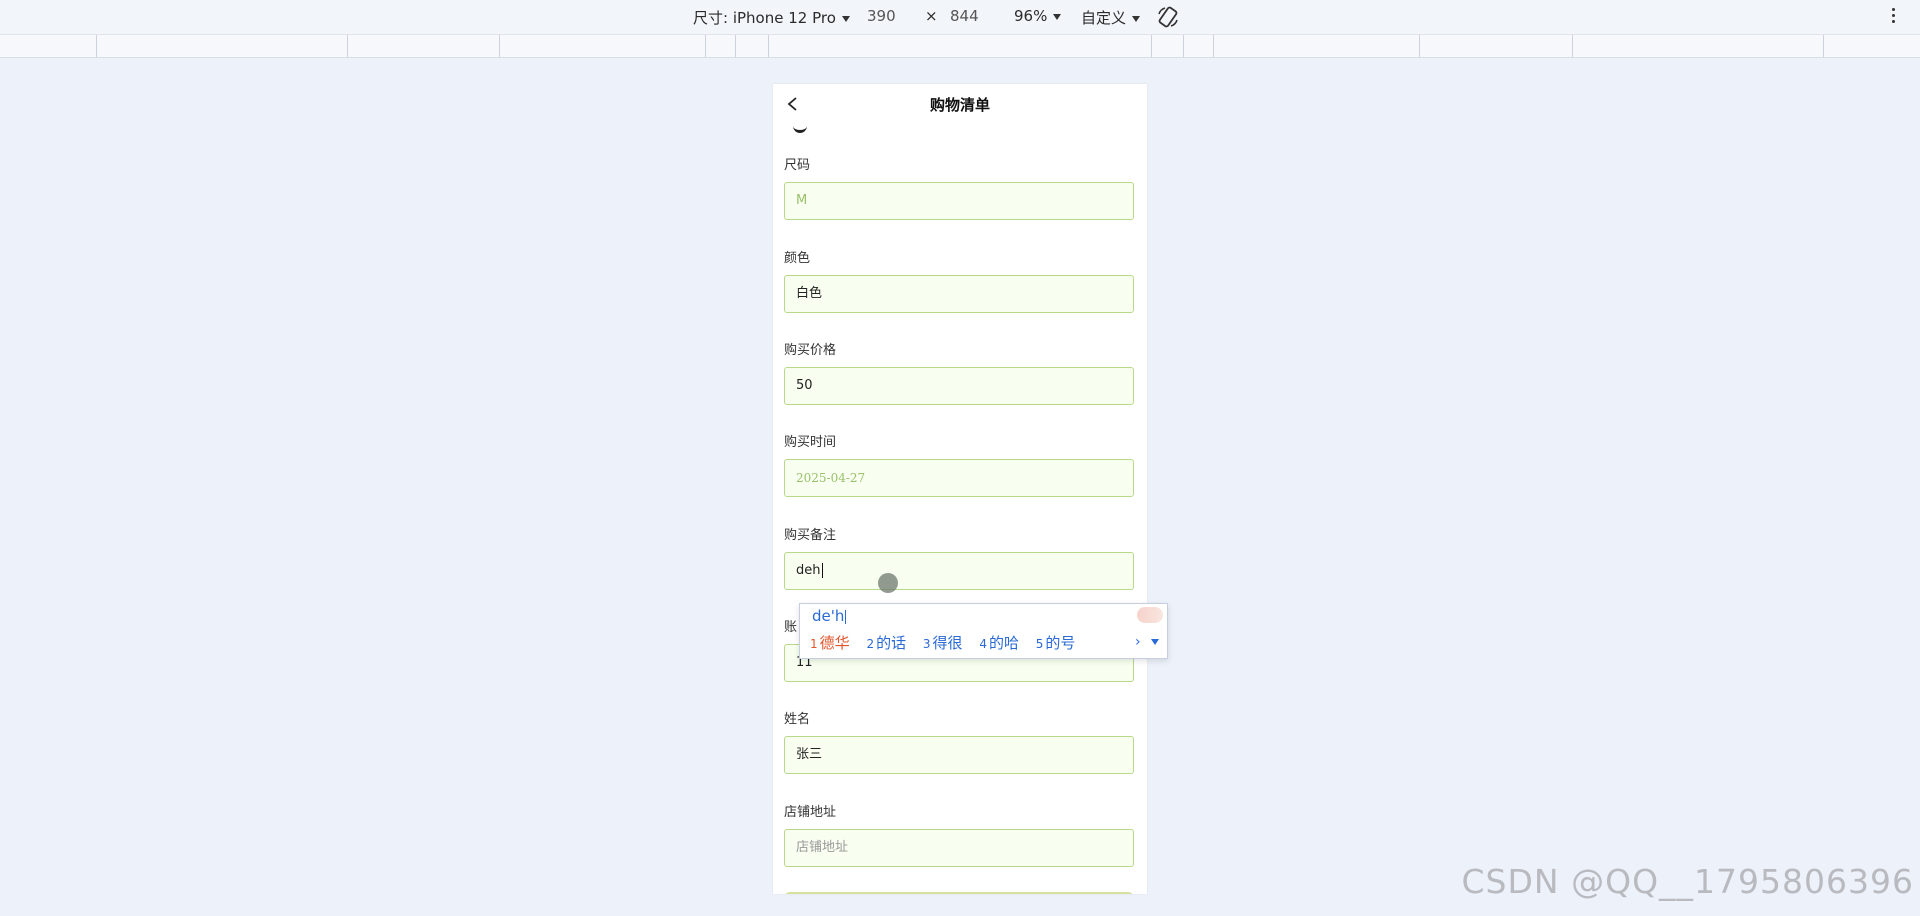 The height and width of the screenshot is (916, 1920). Describe the element at coordinates (943, 643) in the screenshot. I see `ime-candidate: 3 得很` at that location.